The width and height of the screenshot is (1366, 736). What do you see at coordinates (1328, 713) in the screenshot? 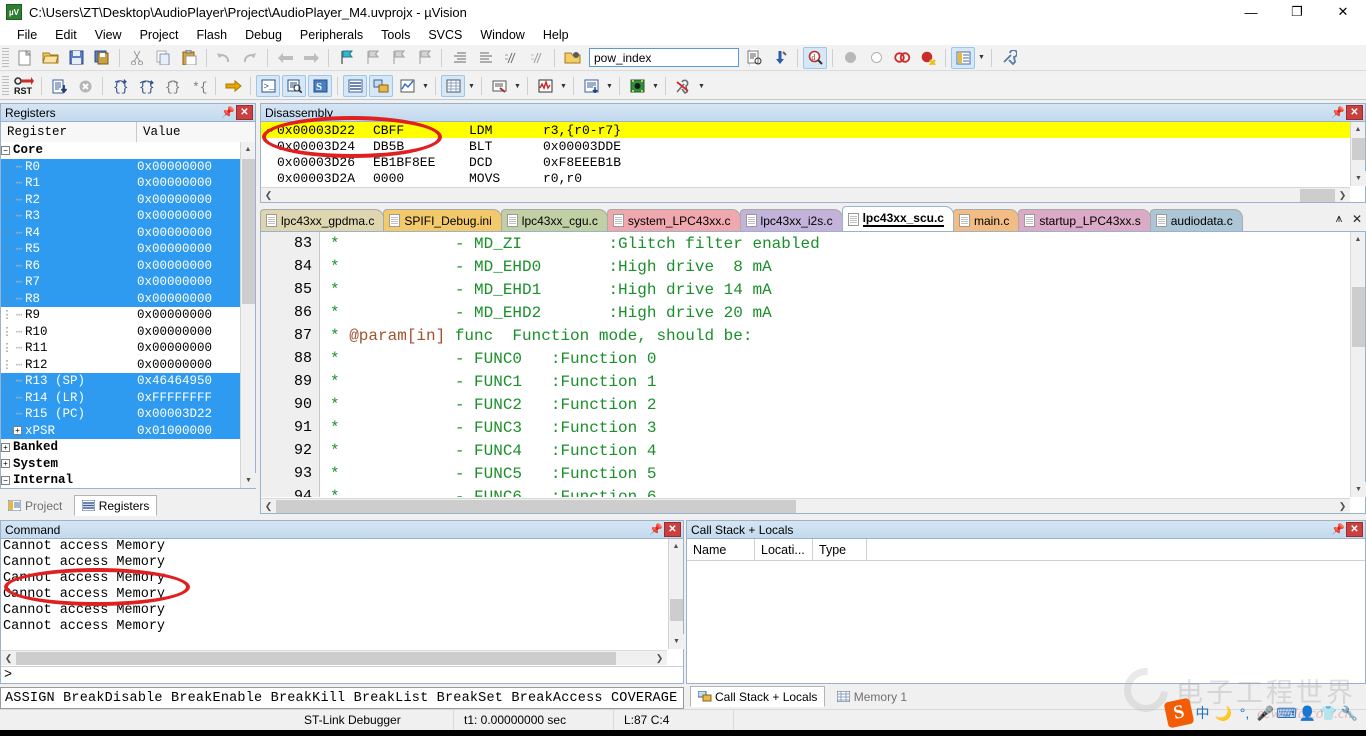
I see `skin-icon: 👕` at bounding box center [1328, 713].